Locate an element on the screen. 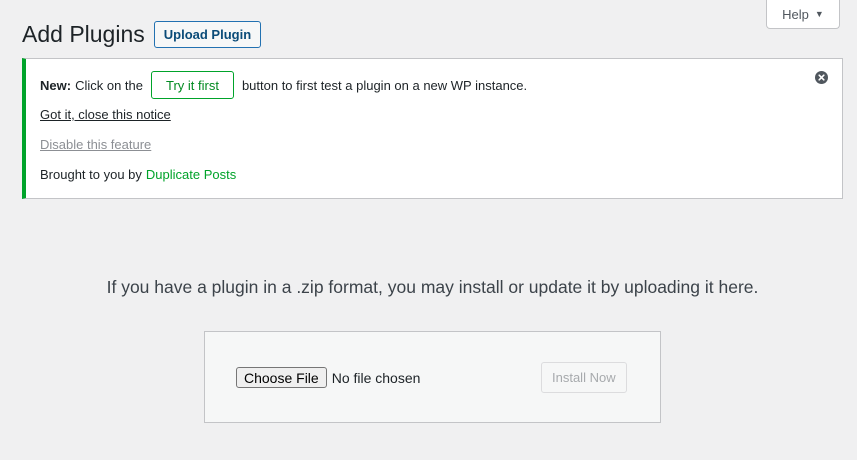 The image size is (857, 460). page-header: Add Plugins Upload Plugin is located at coordinates (142, 34).